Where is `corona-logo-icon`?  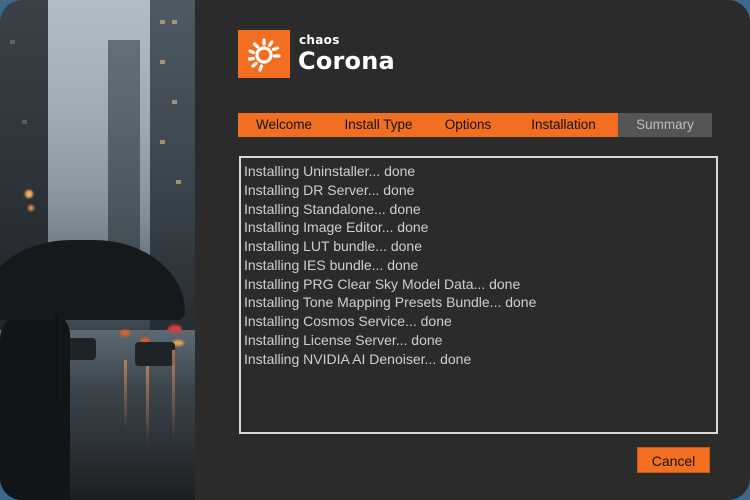
corona-logo-icon is located at coordinates (264, 54).